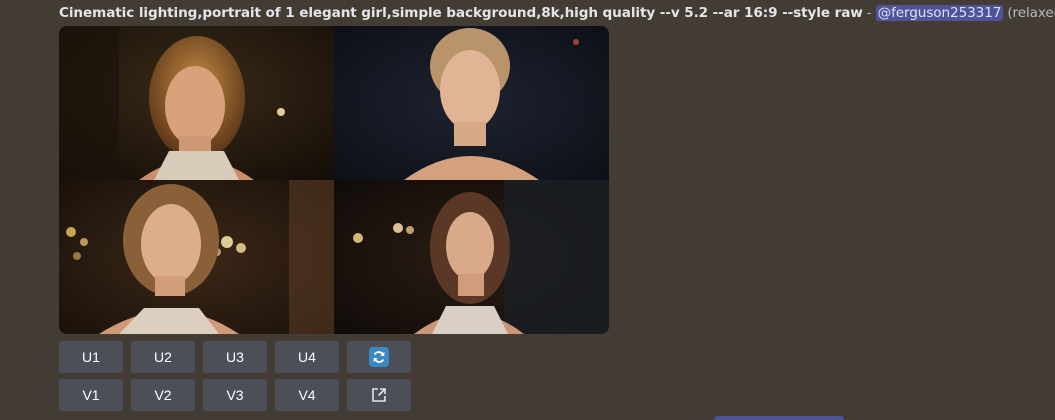  Describe the element at coordinates (163, 395) in the screenshot. I see `variation-2-button: V2` at that location.